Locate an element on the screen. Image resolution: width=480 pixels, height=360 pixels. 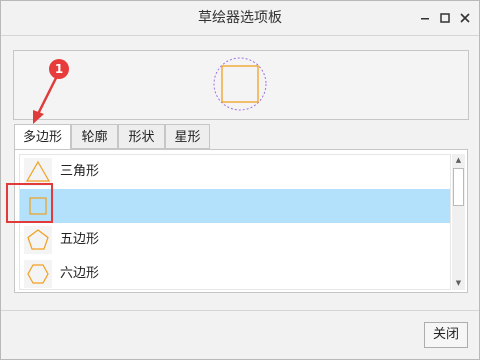
annotation-step-badge: 1 is located at coordinates (59, 69).